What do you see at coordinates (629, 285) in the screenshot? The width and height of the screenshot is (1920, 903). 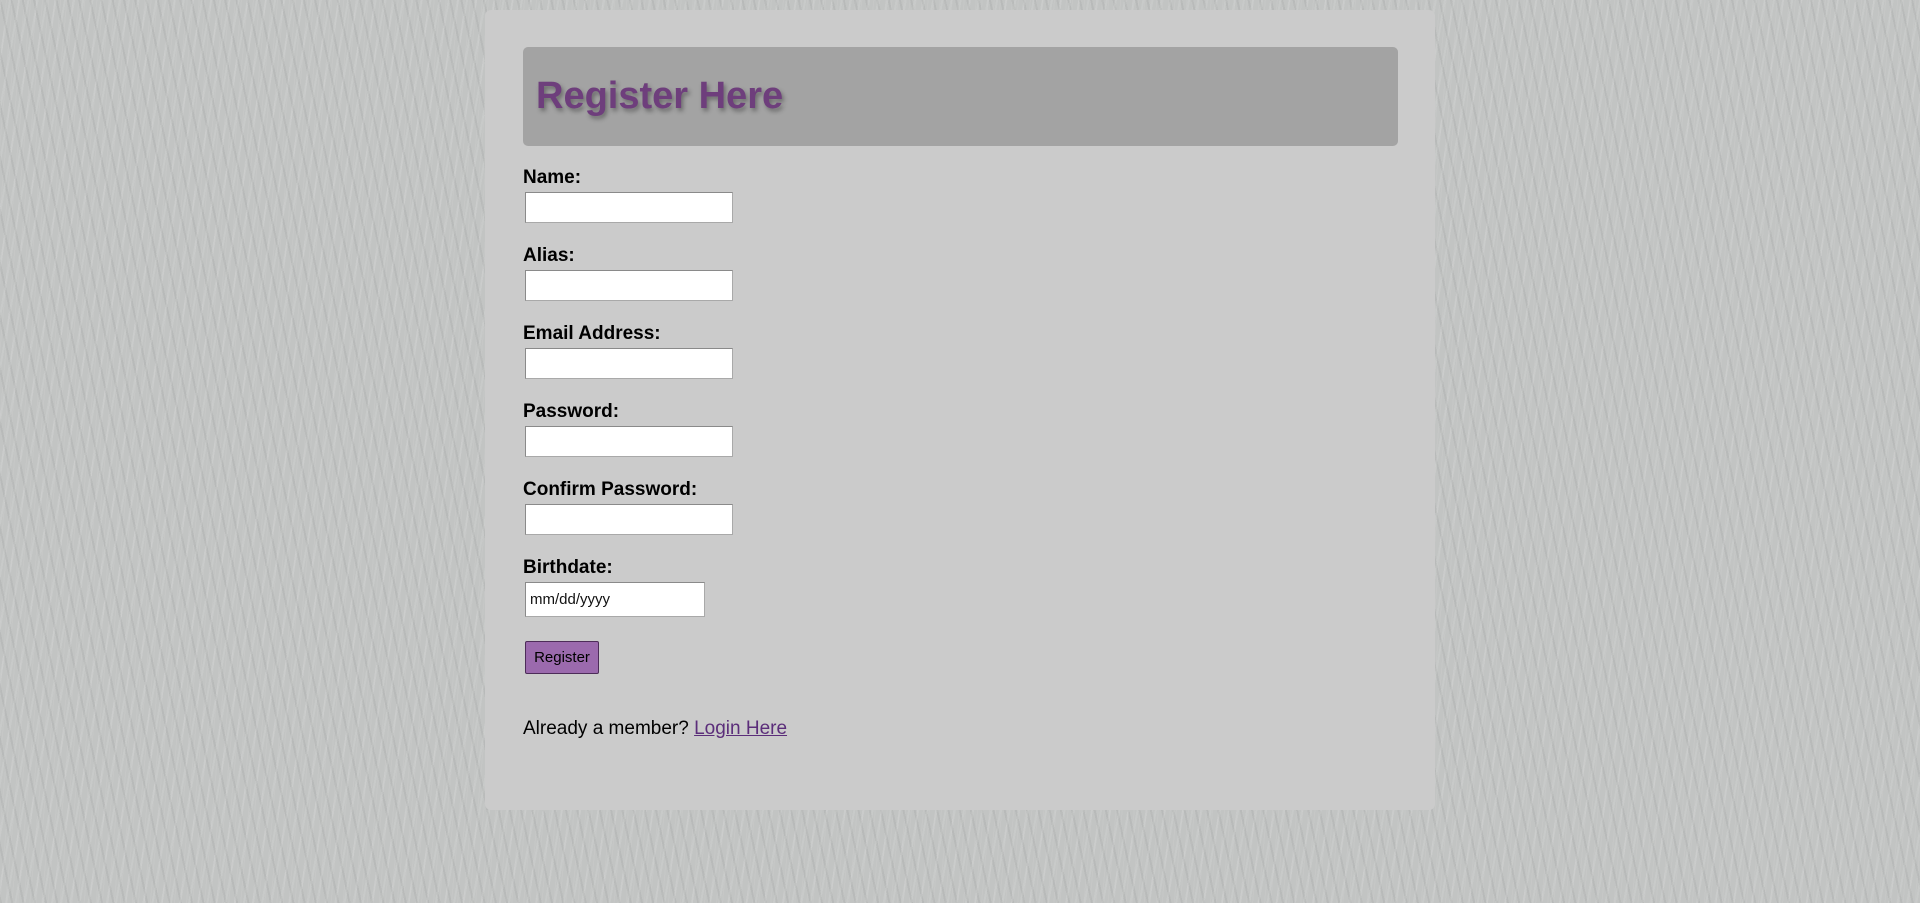 I see `alias-input` at bounding box center [629, 285].